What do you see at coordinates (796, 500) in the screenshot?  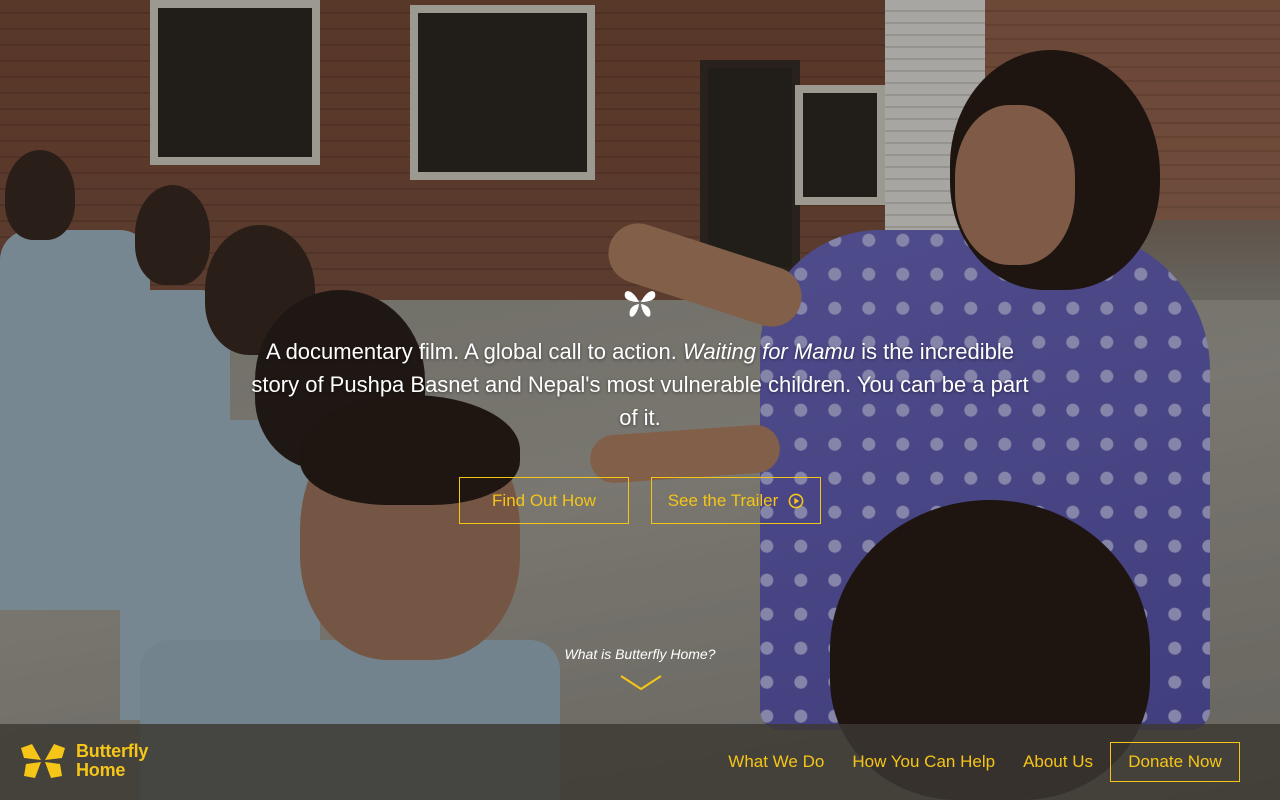 I see `play-circle-icon` at bounding box center [796, 500].